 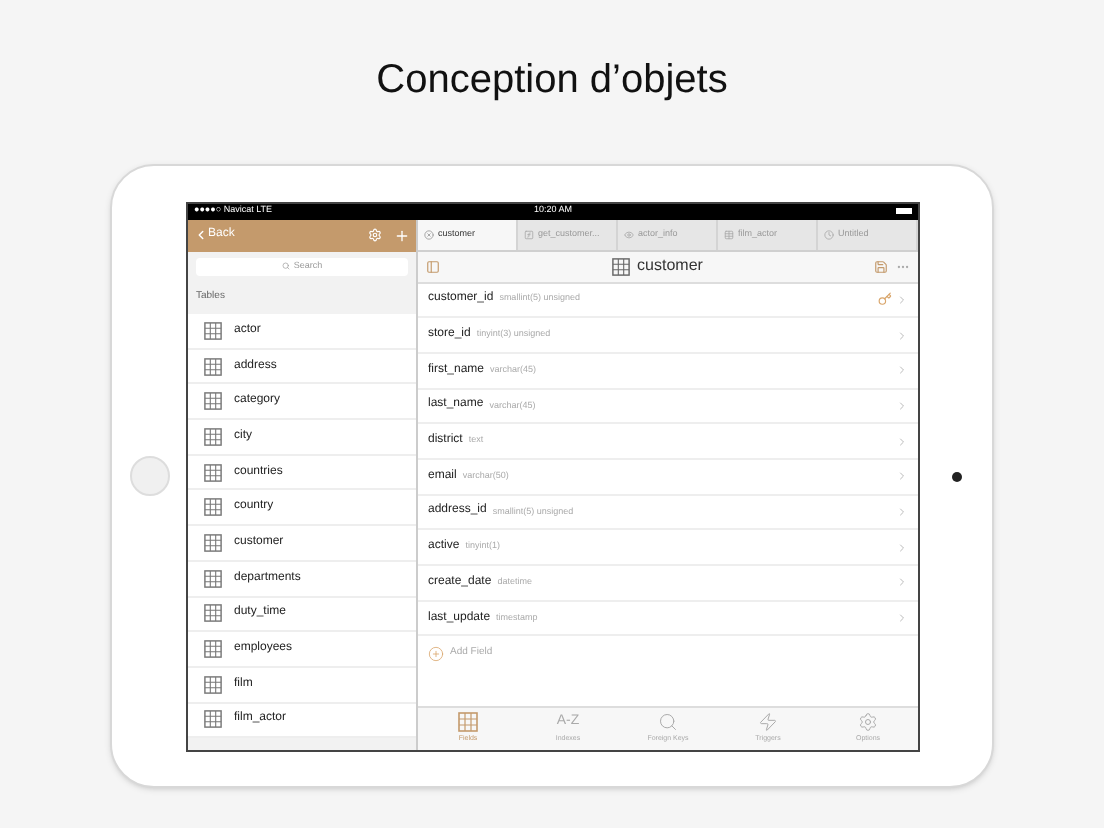 What do you see at coordinates (285, 266) in the screenshot?
I see `search-icon` at bounding box center [285, 266].